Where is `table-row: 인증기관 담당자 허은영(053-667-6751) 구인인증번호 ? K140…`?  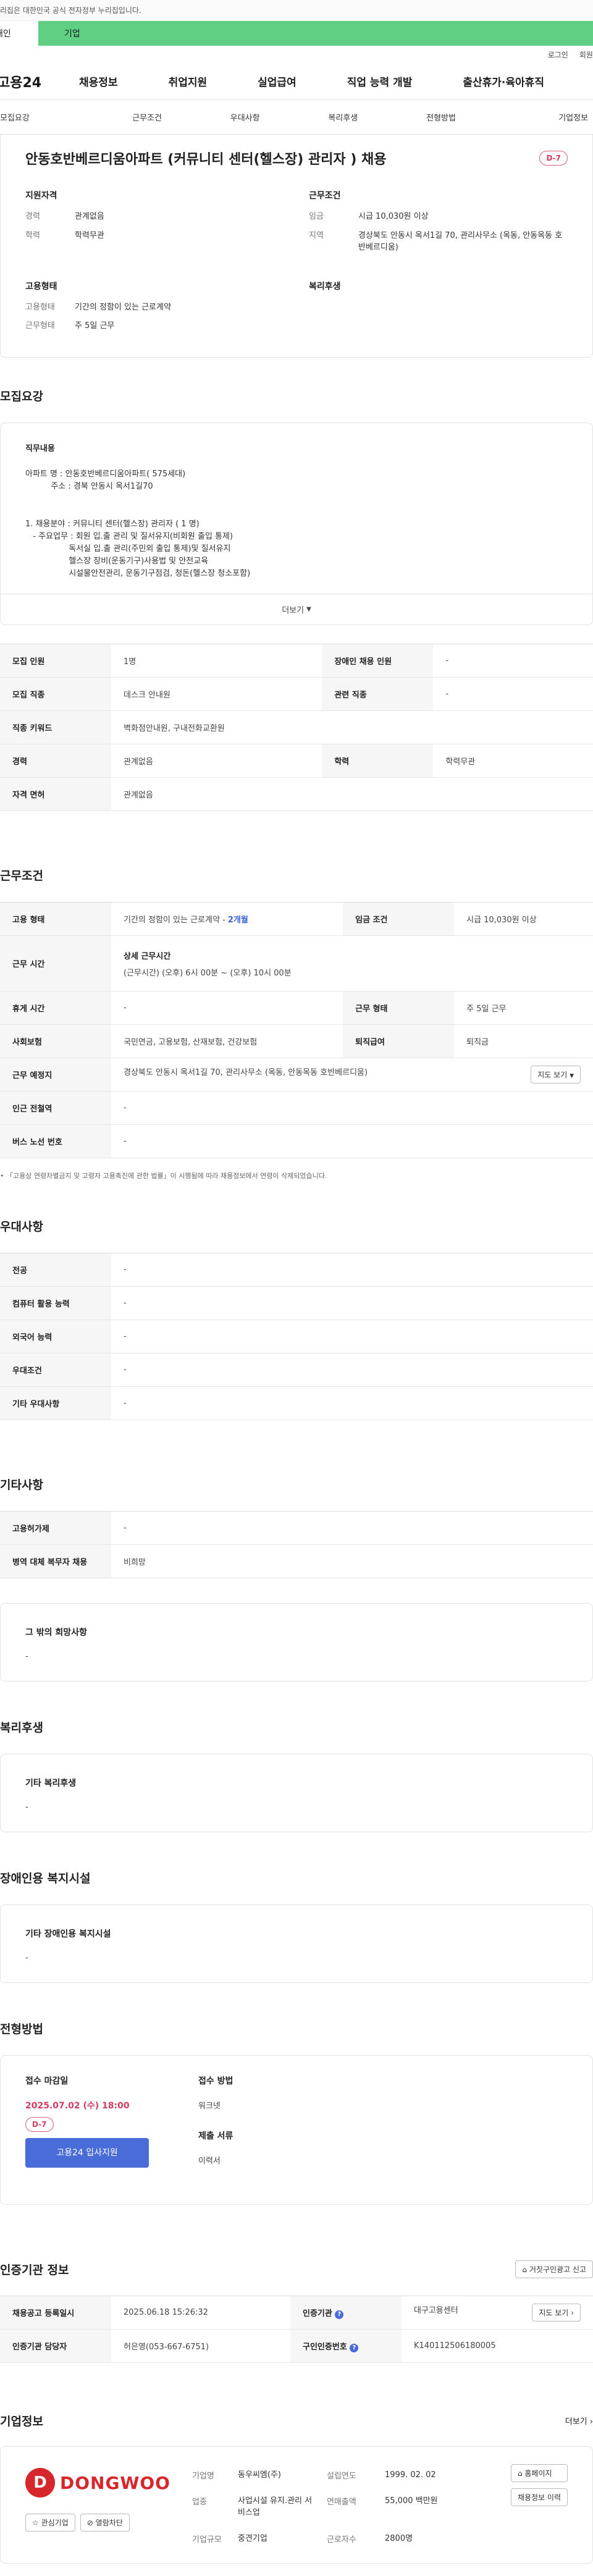 table-row: 인증기관 담당자 허은영(053-667-6751) 구인인증번호 ? K140… is located at coordinates (296, 2346).